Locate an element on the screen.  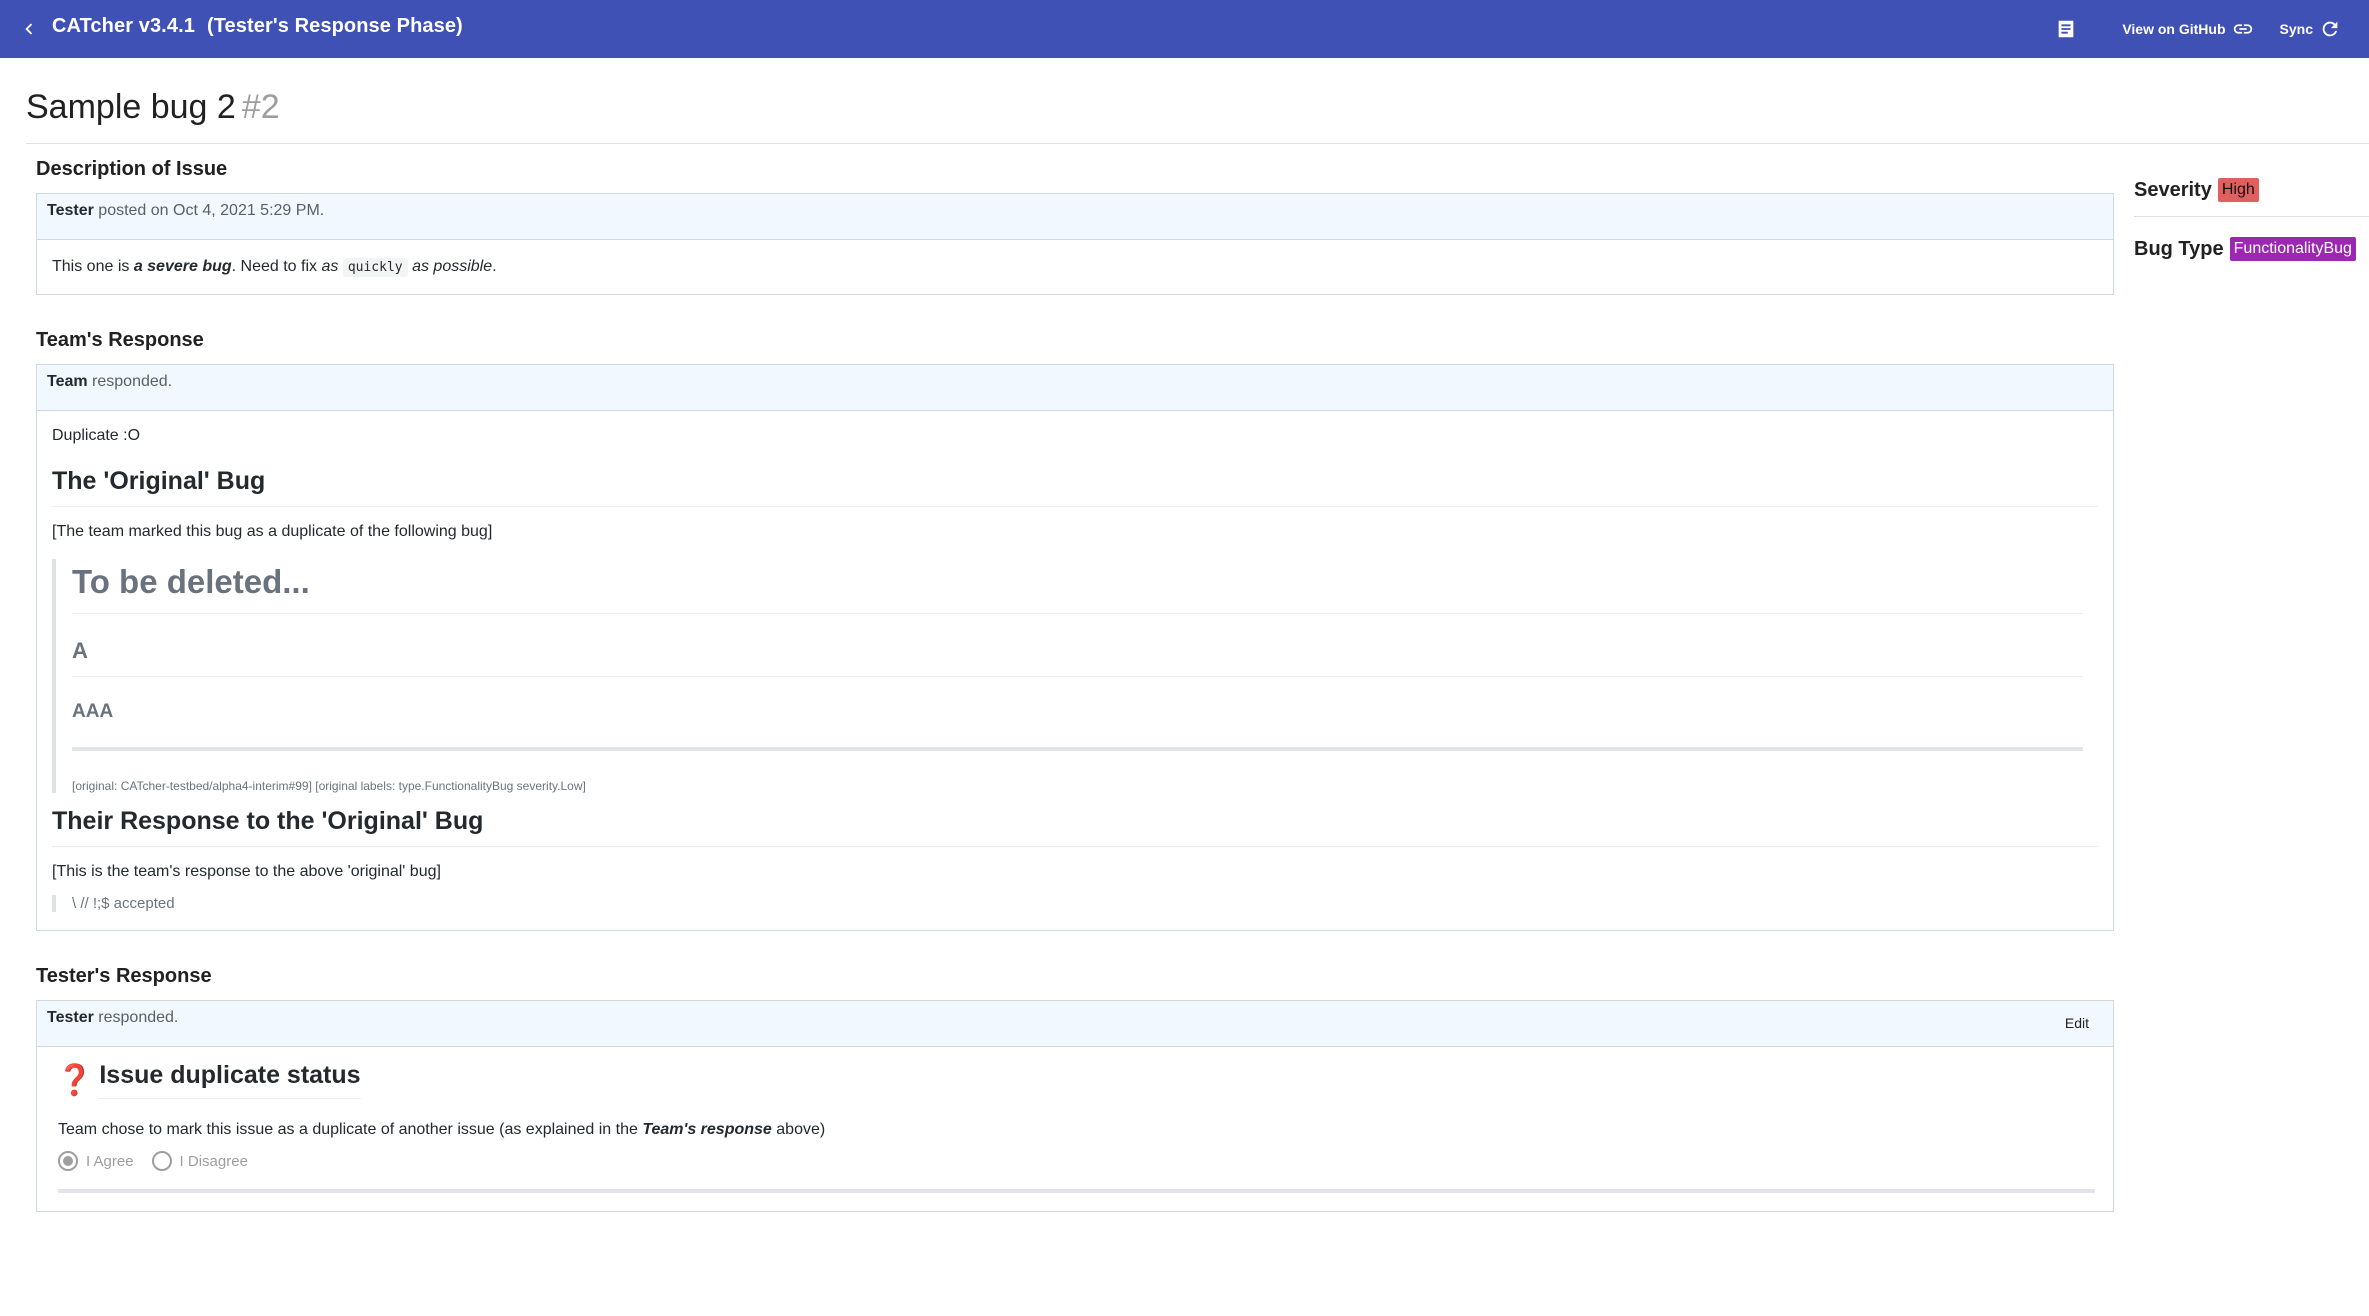
app-title: CATcher v3.4.1 (Tester's Response Phase) is located at coordinates (263, 26).